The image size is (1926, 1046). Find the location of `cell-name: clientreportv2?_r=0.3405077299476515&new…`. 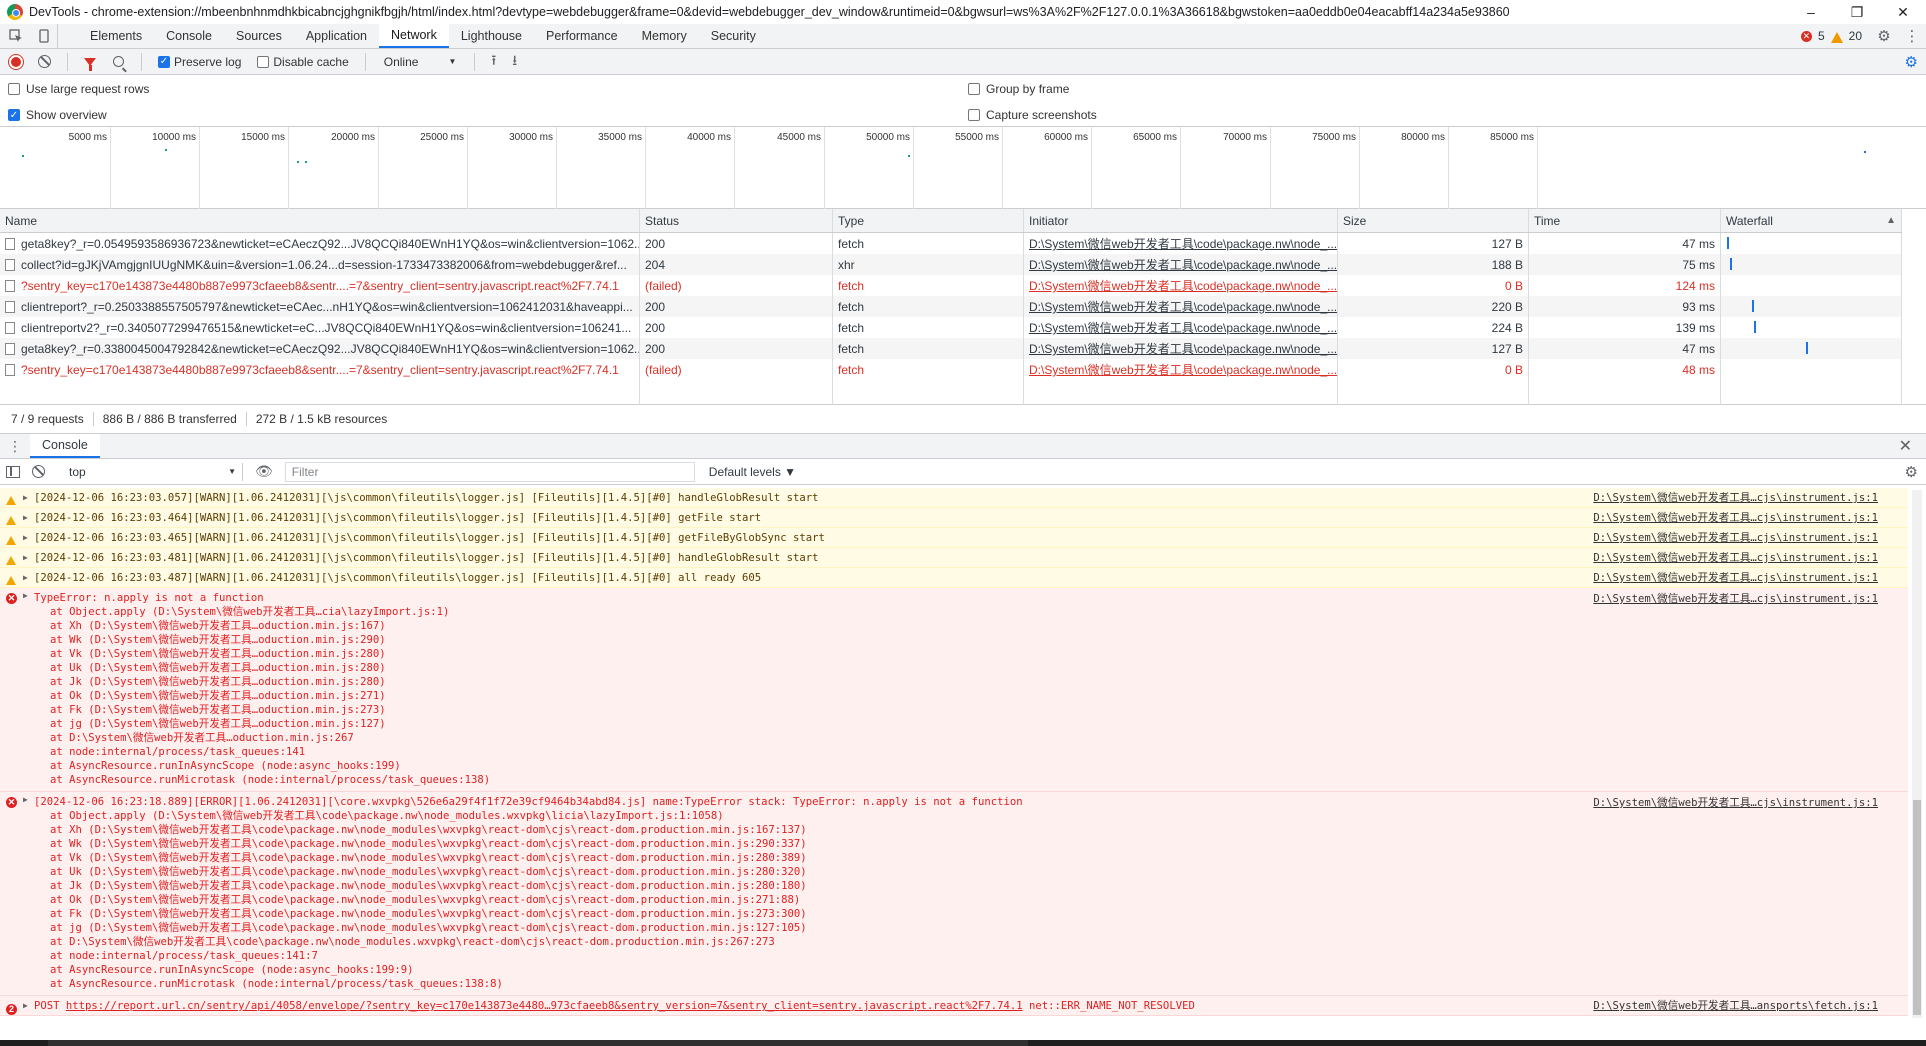

cell-name: clientreportv2?_r=0.3405077299476515&new… is located at coordinates (320, 327).